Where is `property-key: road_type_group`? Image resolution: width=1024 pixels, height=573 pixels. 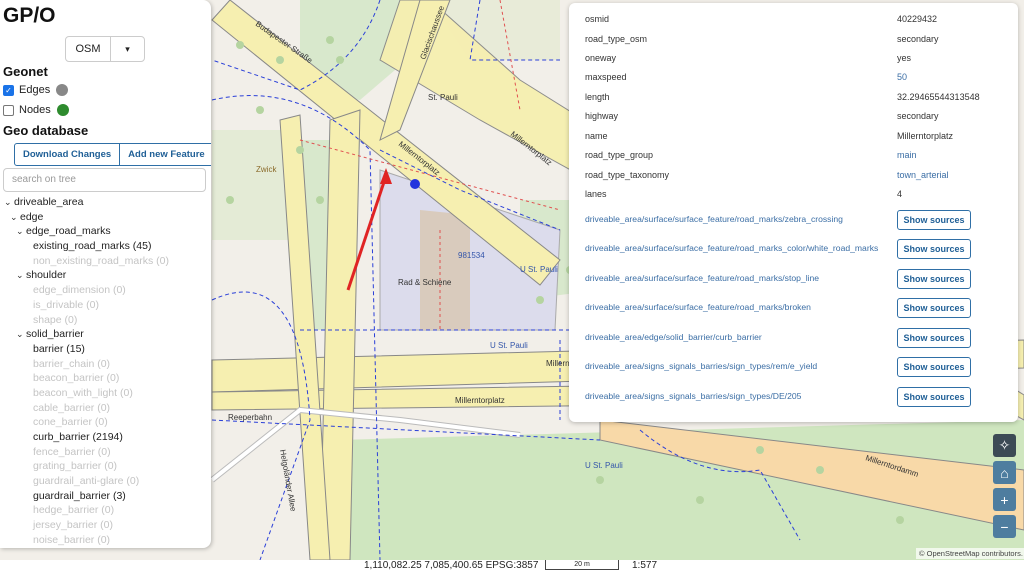 property-key: road_type_group is located at coordinates (619, 155).